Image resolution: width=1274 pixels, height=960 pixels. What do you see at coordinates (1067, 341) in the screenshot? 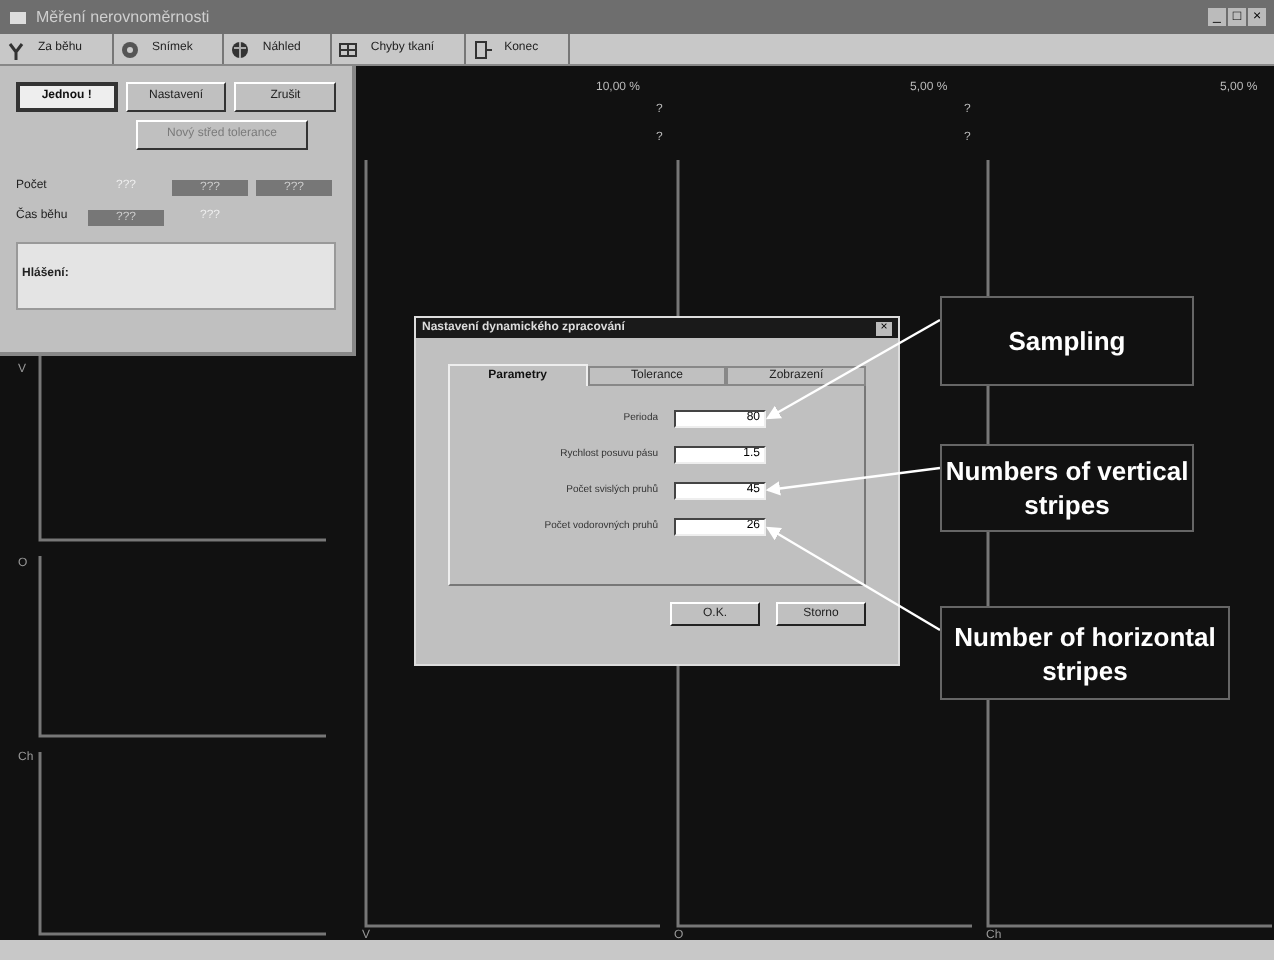
I see `callout-label: Sampling` at bounding box center [1067, 341].